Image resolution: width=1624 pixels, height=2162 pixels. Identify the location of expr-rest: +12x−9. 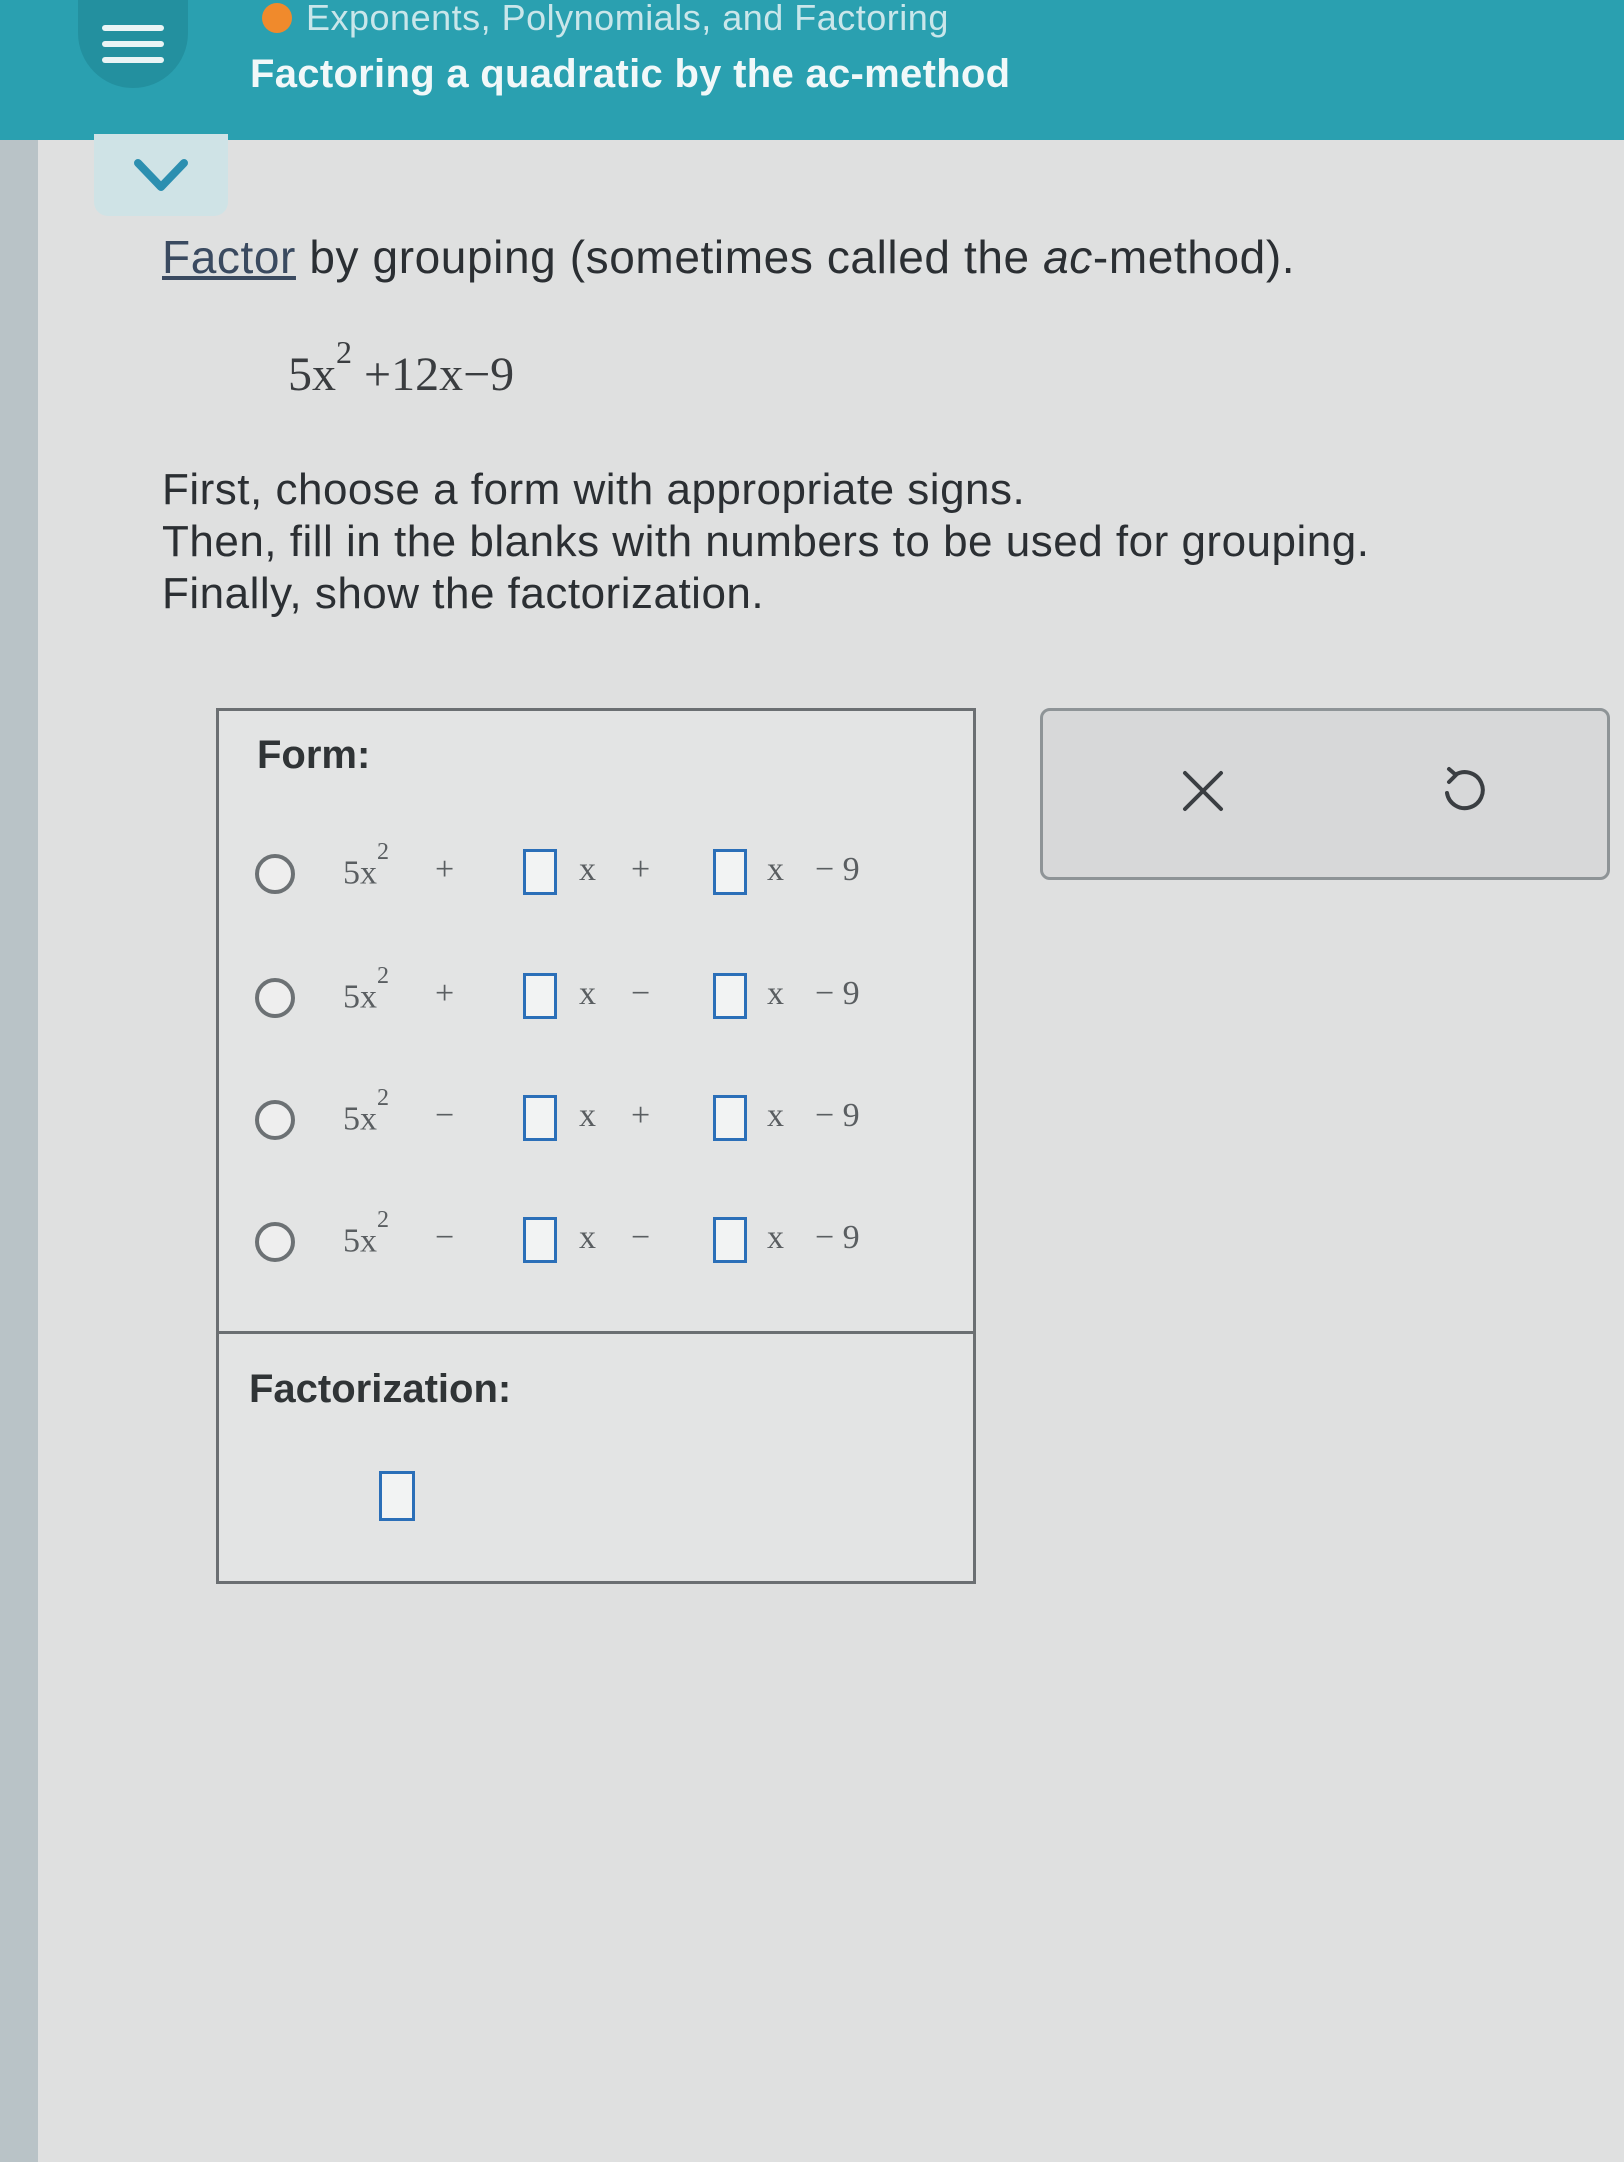
(433, 374).